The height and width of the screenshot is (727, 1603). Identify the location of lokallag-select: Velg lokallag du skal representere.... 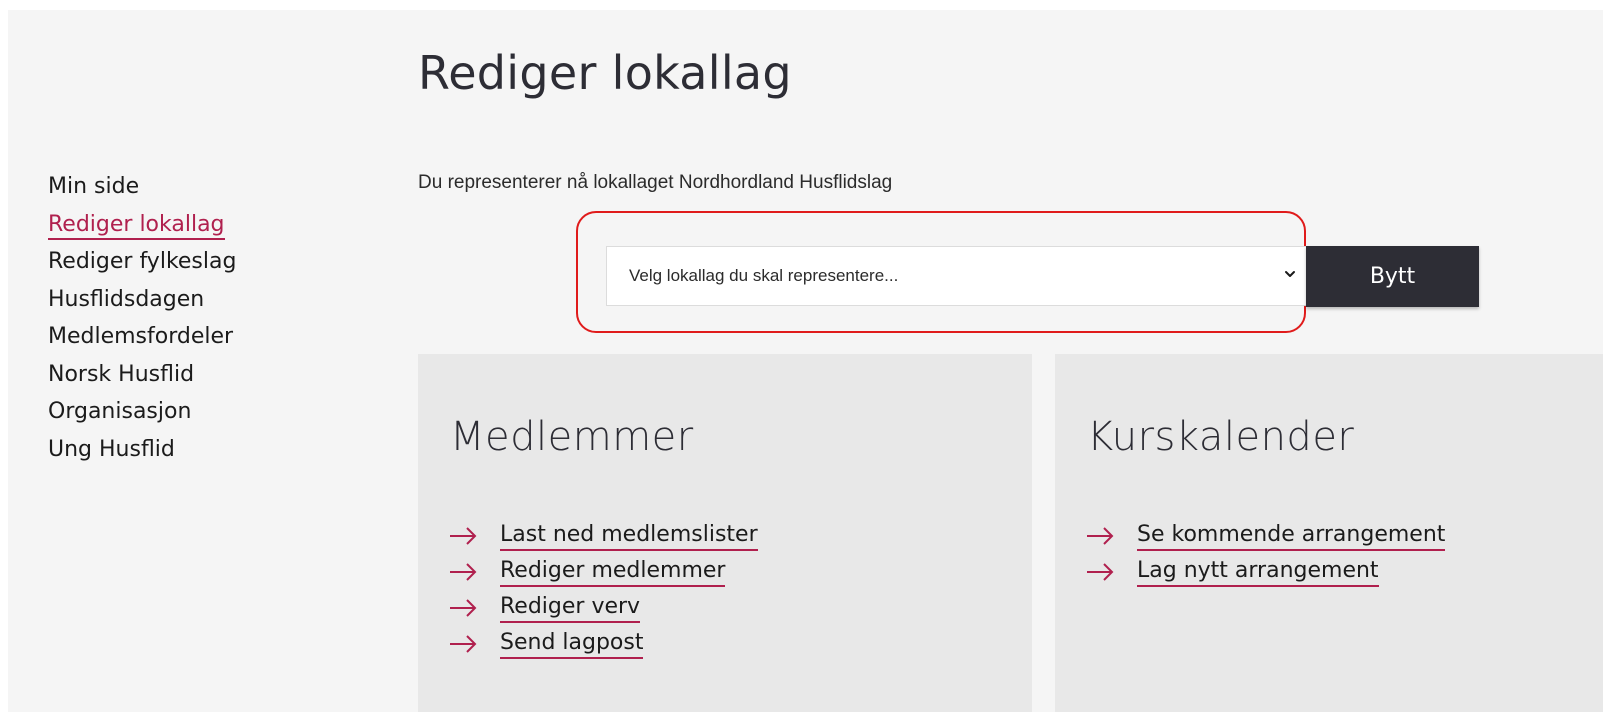
(957, 276).